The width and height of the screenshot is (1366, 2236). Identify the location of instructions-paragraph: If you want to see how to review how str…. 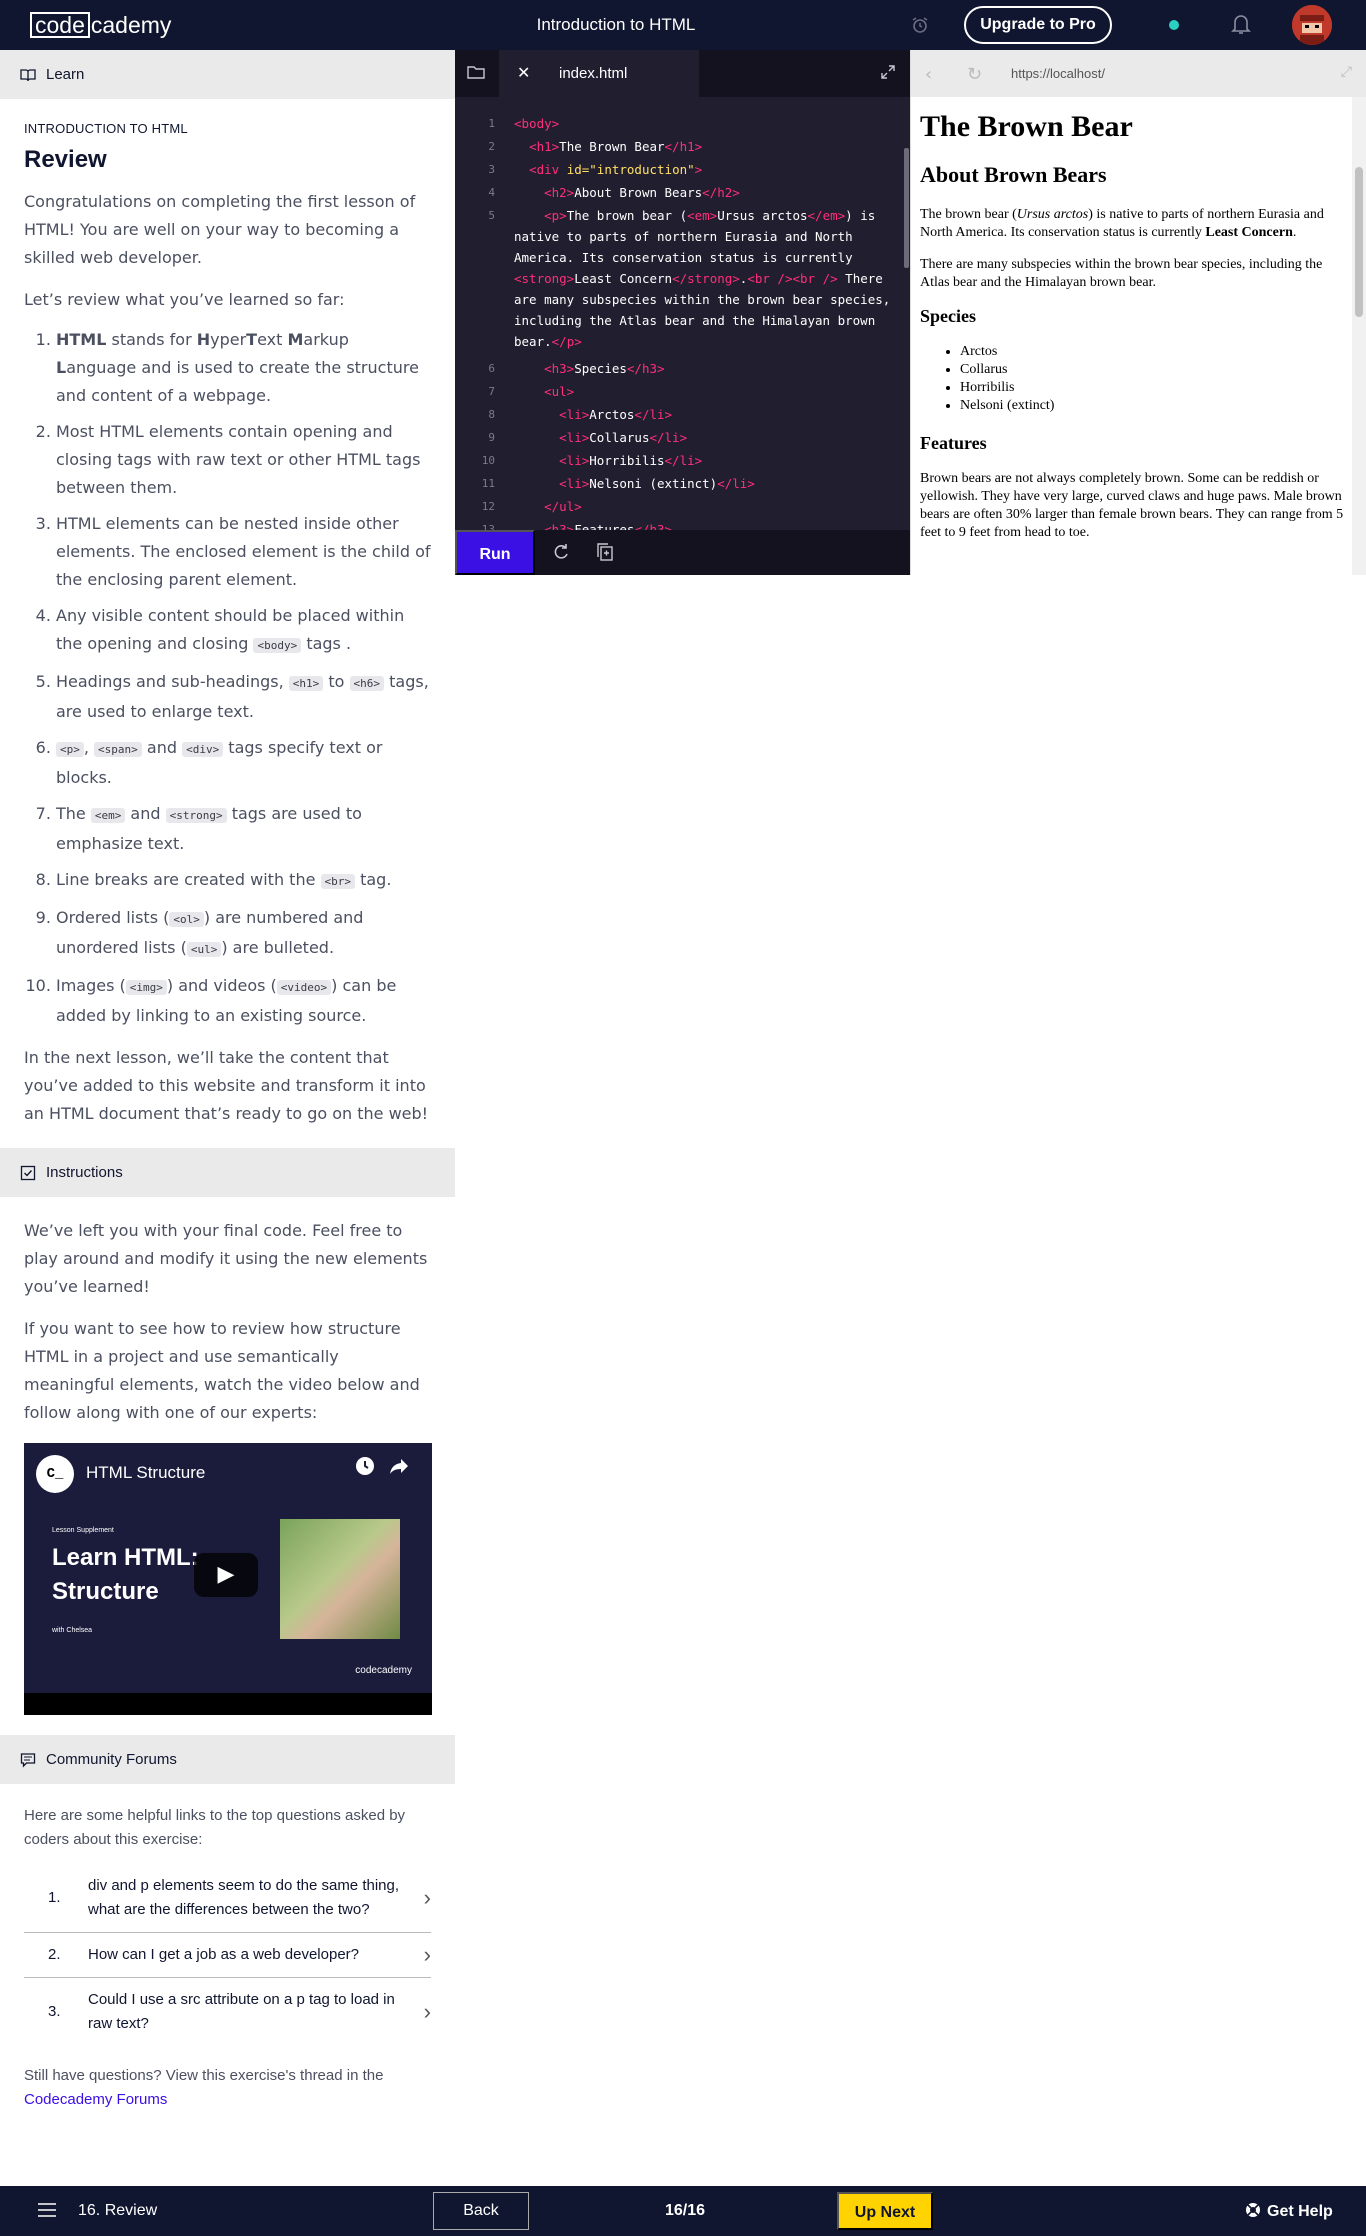
(222, 1370).